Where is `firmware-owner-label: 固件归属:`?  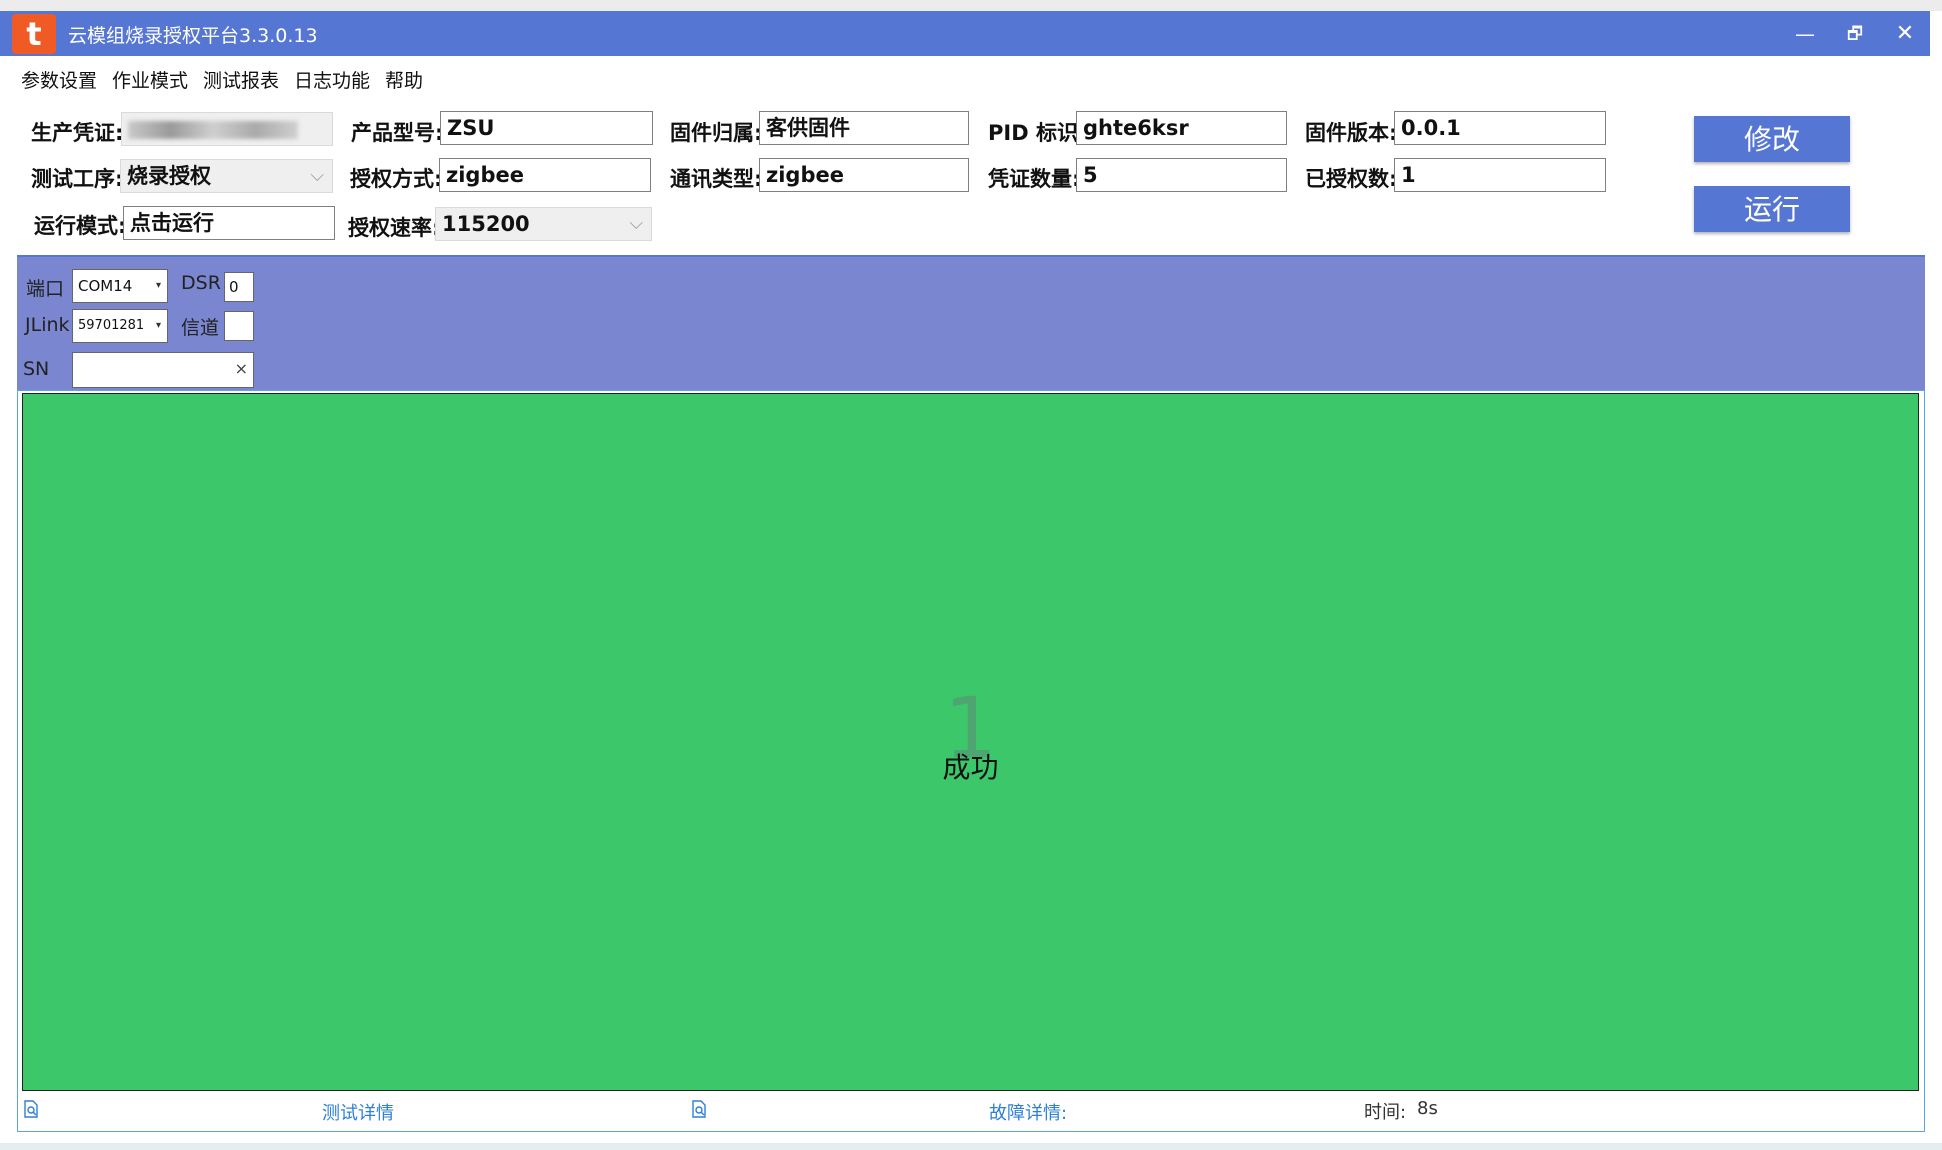 firmware-owner-label: 固件归属: is located at coordinates (716, 133).